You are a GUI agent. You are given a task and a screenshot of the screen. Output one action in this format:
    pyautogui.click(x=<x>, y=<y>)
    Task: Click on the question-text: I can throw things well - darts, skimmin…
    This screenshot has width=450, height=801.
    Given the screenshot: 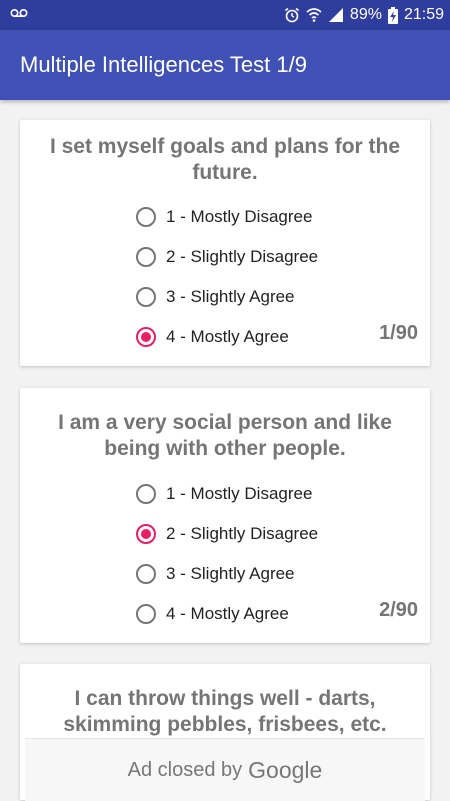 What is the action you would take?
    pyautogui.click(x=225, y=711)
    